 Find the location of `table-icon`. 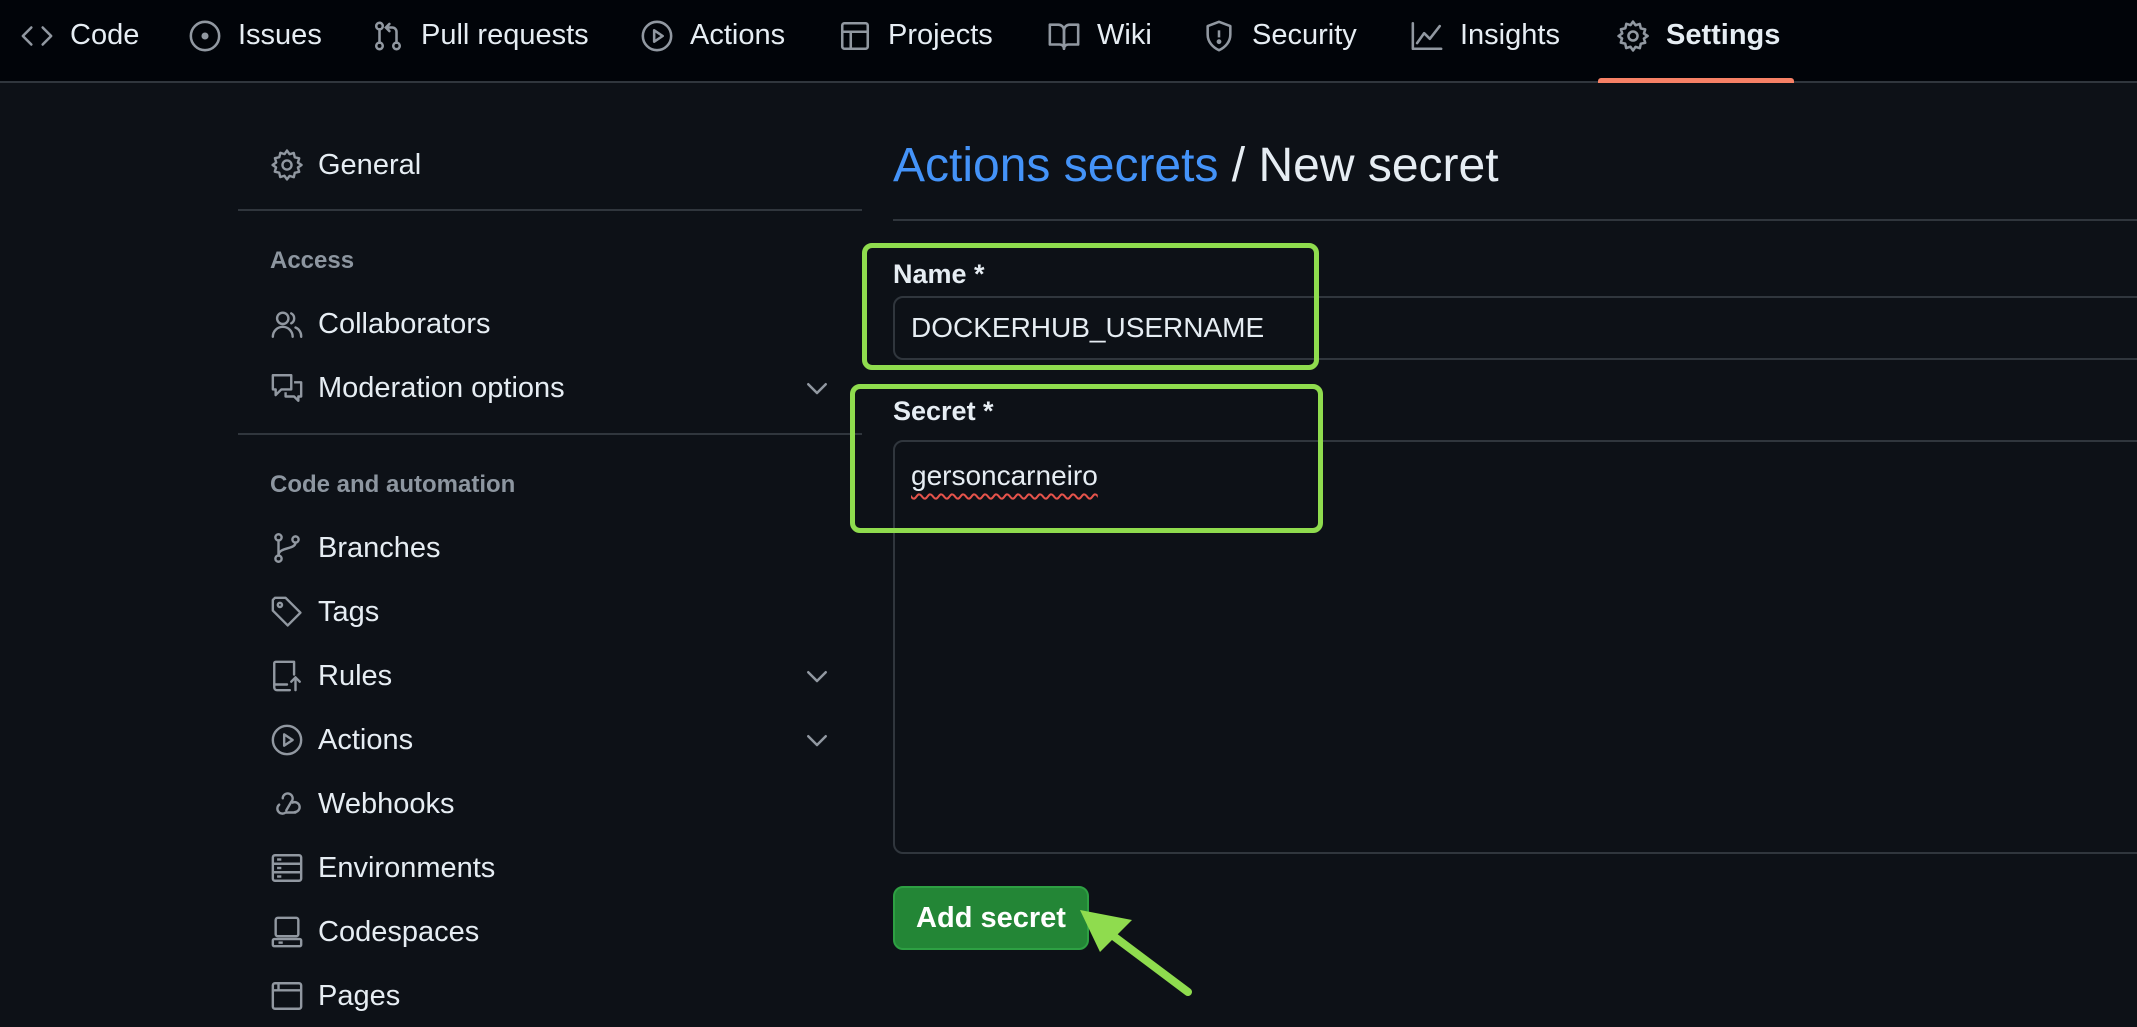

table-icon is located at coordinates (855, 36).